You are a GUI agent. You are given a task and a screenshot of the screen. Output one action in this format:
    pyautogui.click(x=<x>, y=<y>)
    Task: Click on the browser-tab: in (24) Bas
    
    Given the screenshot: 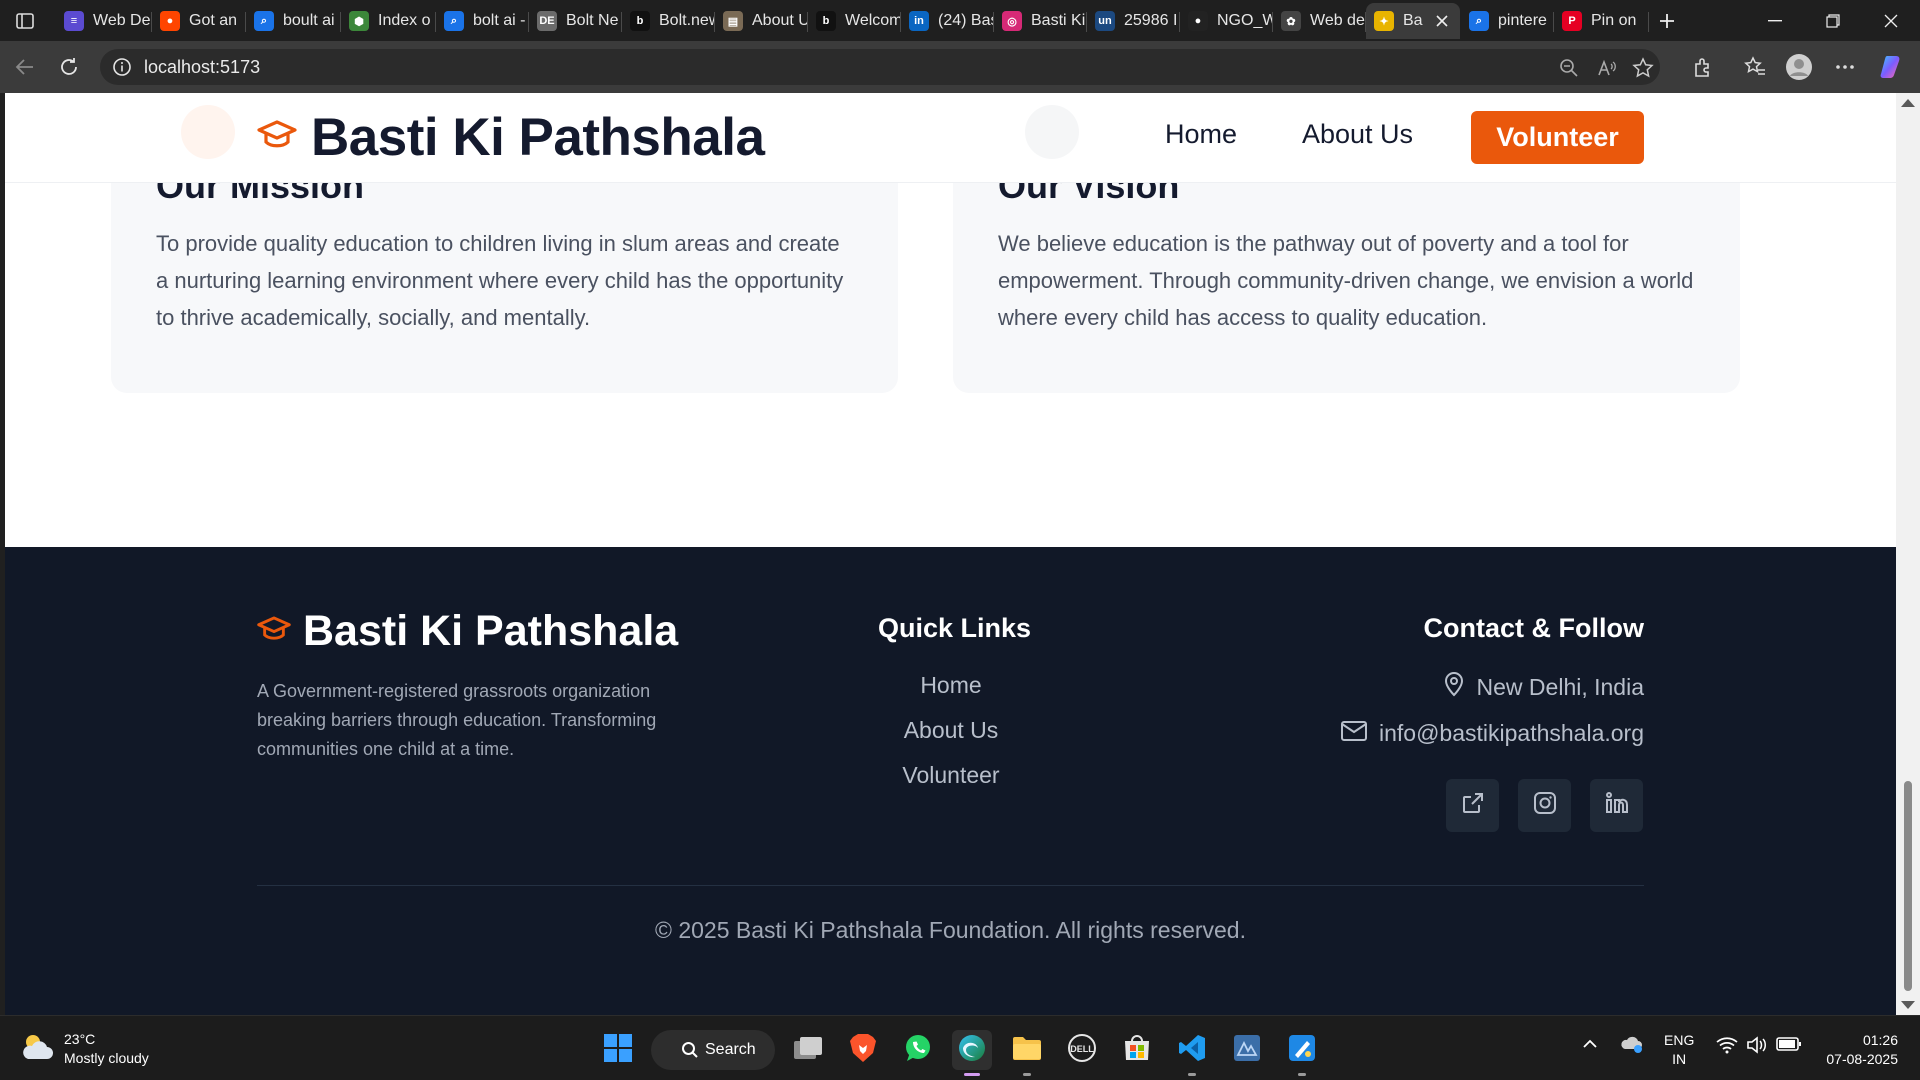 What is the action you would take?
    pyautogui.click(x=947, y=21)
    